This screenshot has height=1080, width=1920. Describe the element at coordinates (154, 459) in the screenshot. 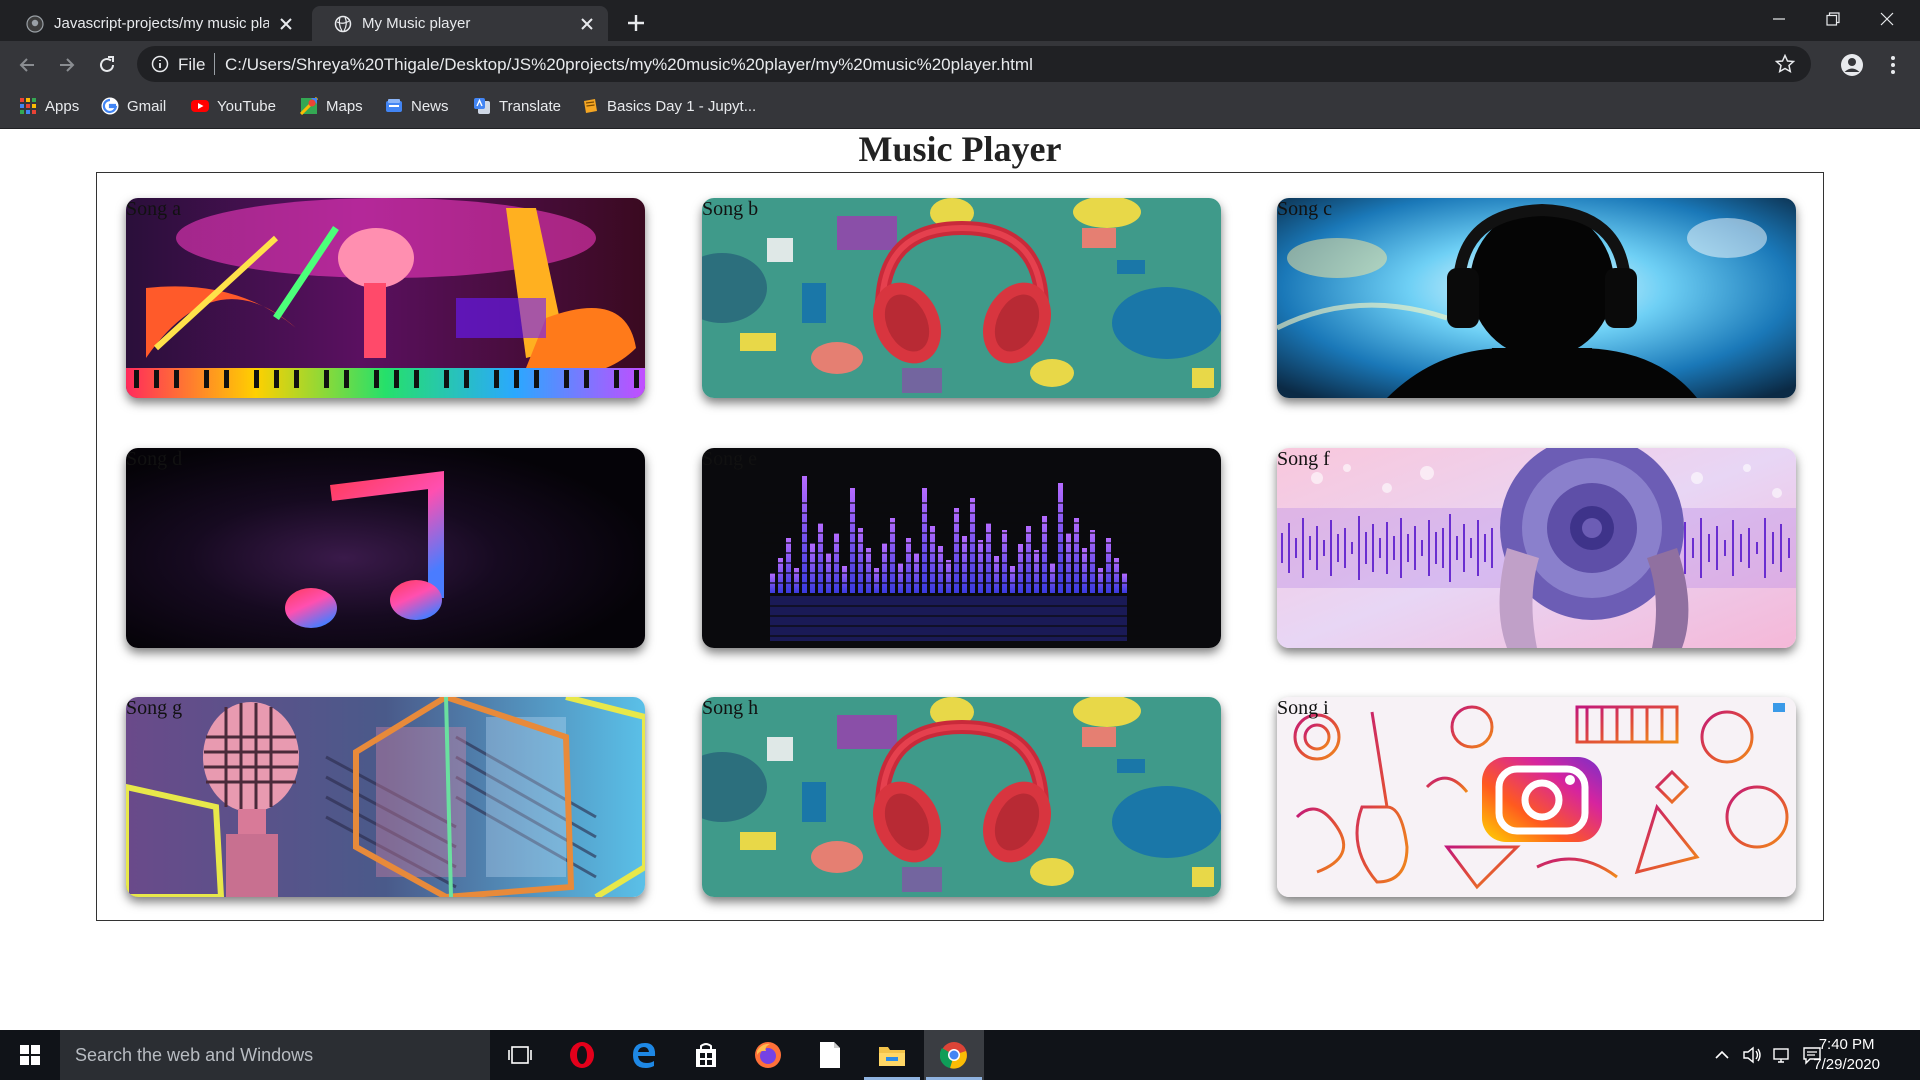

I see `song-label: Song d` at that location.